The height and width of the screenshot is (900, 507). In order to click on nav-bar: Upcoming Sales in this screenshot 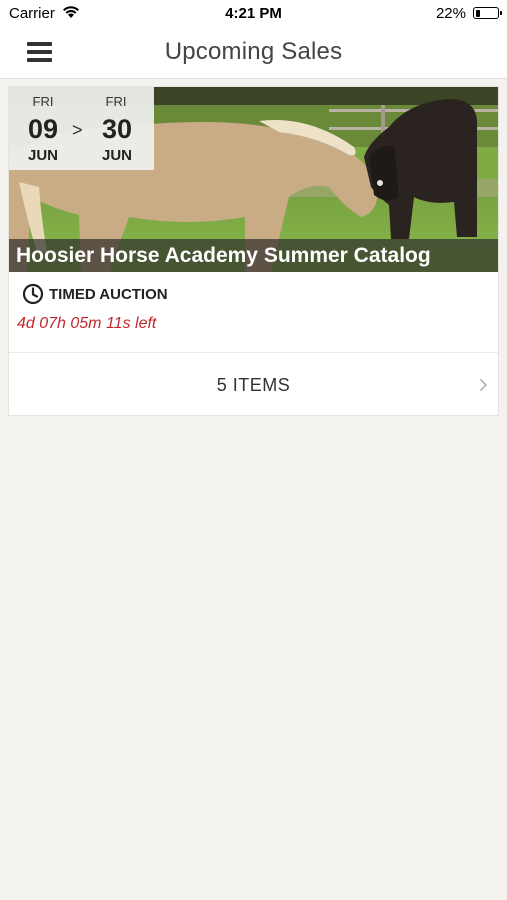, I will do `click(253, 53)`.